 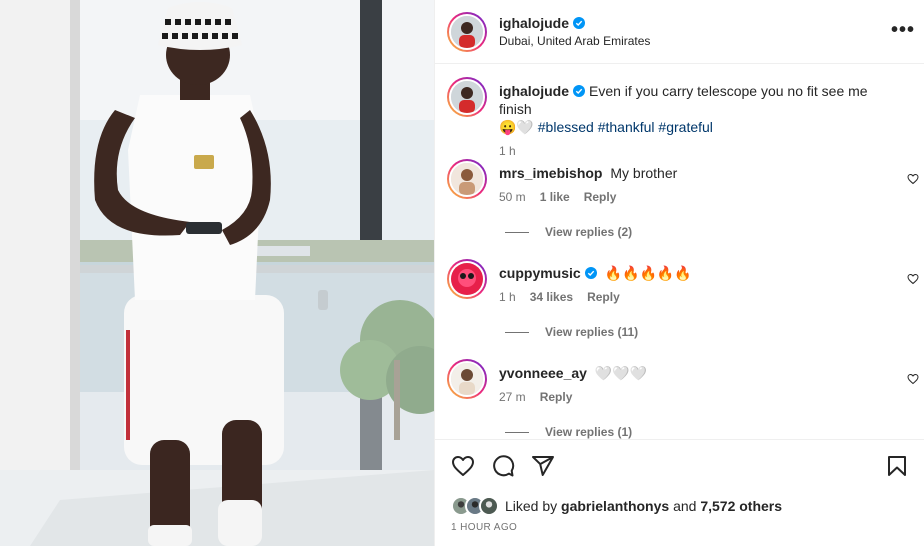 What do you see at coordinates (644, 173) in the screenshot?
I see `comment-message: My brother` at bounding box center [644, 173].